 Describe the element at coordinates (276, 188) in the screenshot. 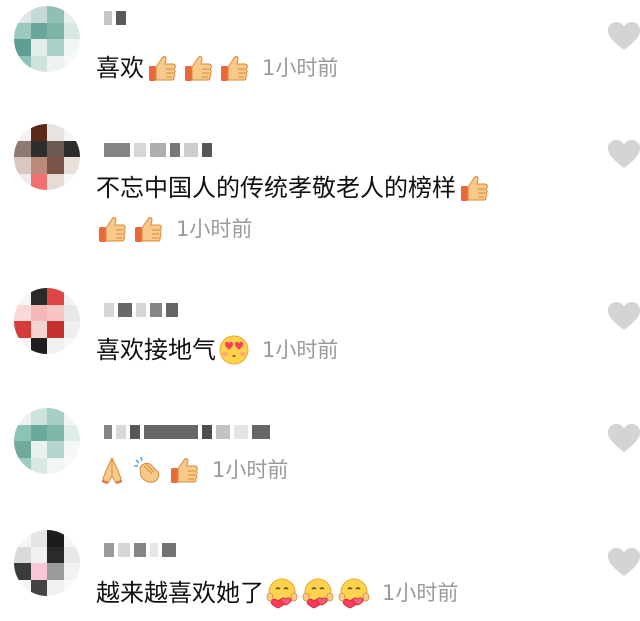

I see `comment-text: 不忘中国人的传统孝敬老人的榜样` at that location.